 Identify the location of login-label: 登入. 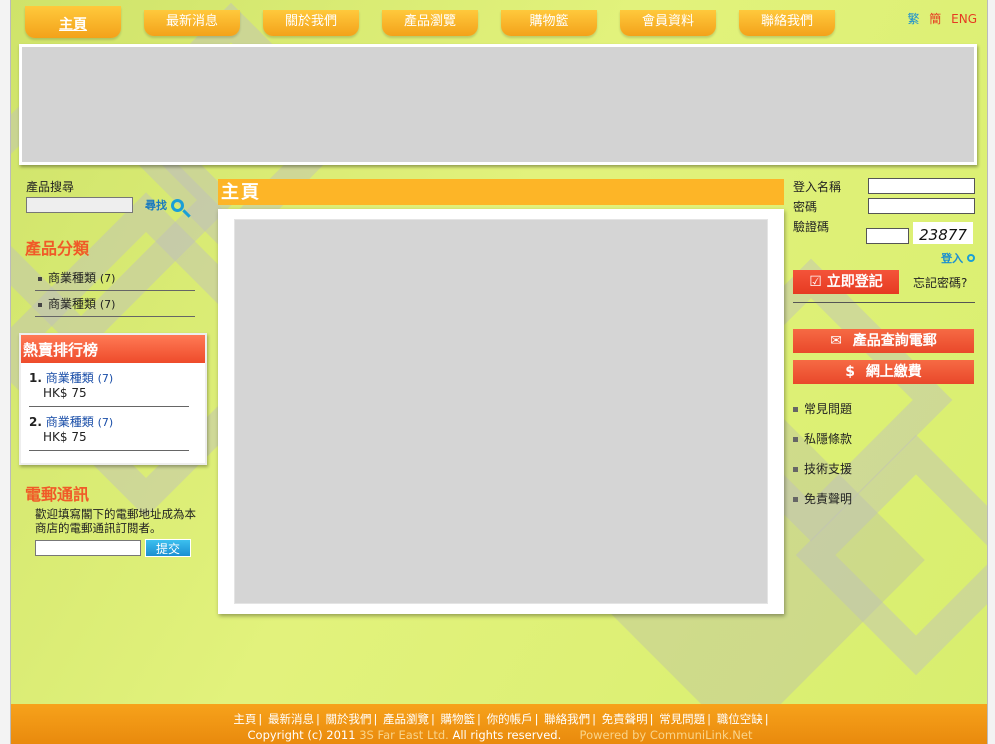
(952, 258).